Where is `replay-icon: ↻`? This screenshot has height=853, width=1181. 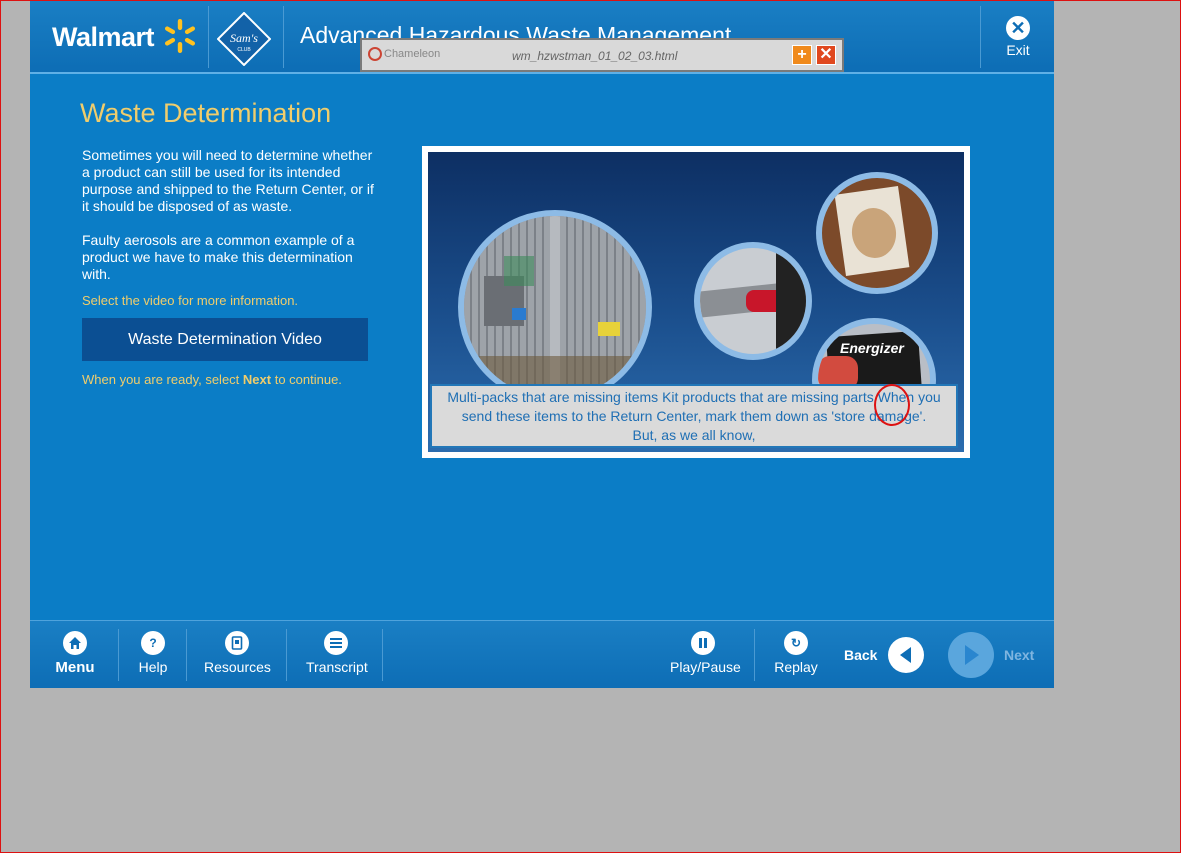 replay-icon: ↻ is located at coordinates (796, 643).